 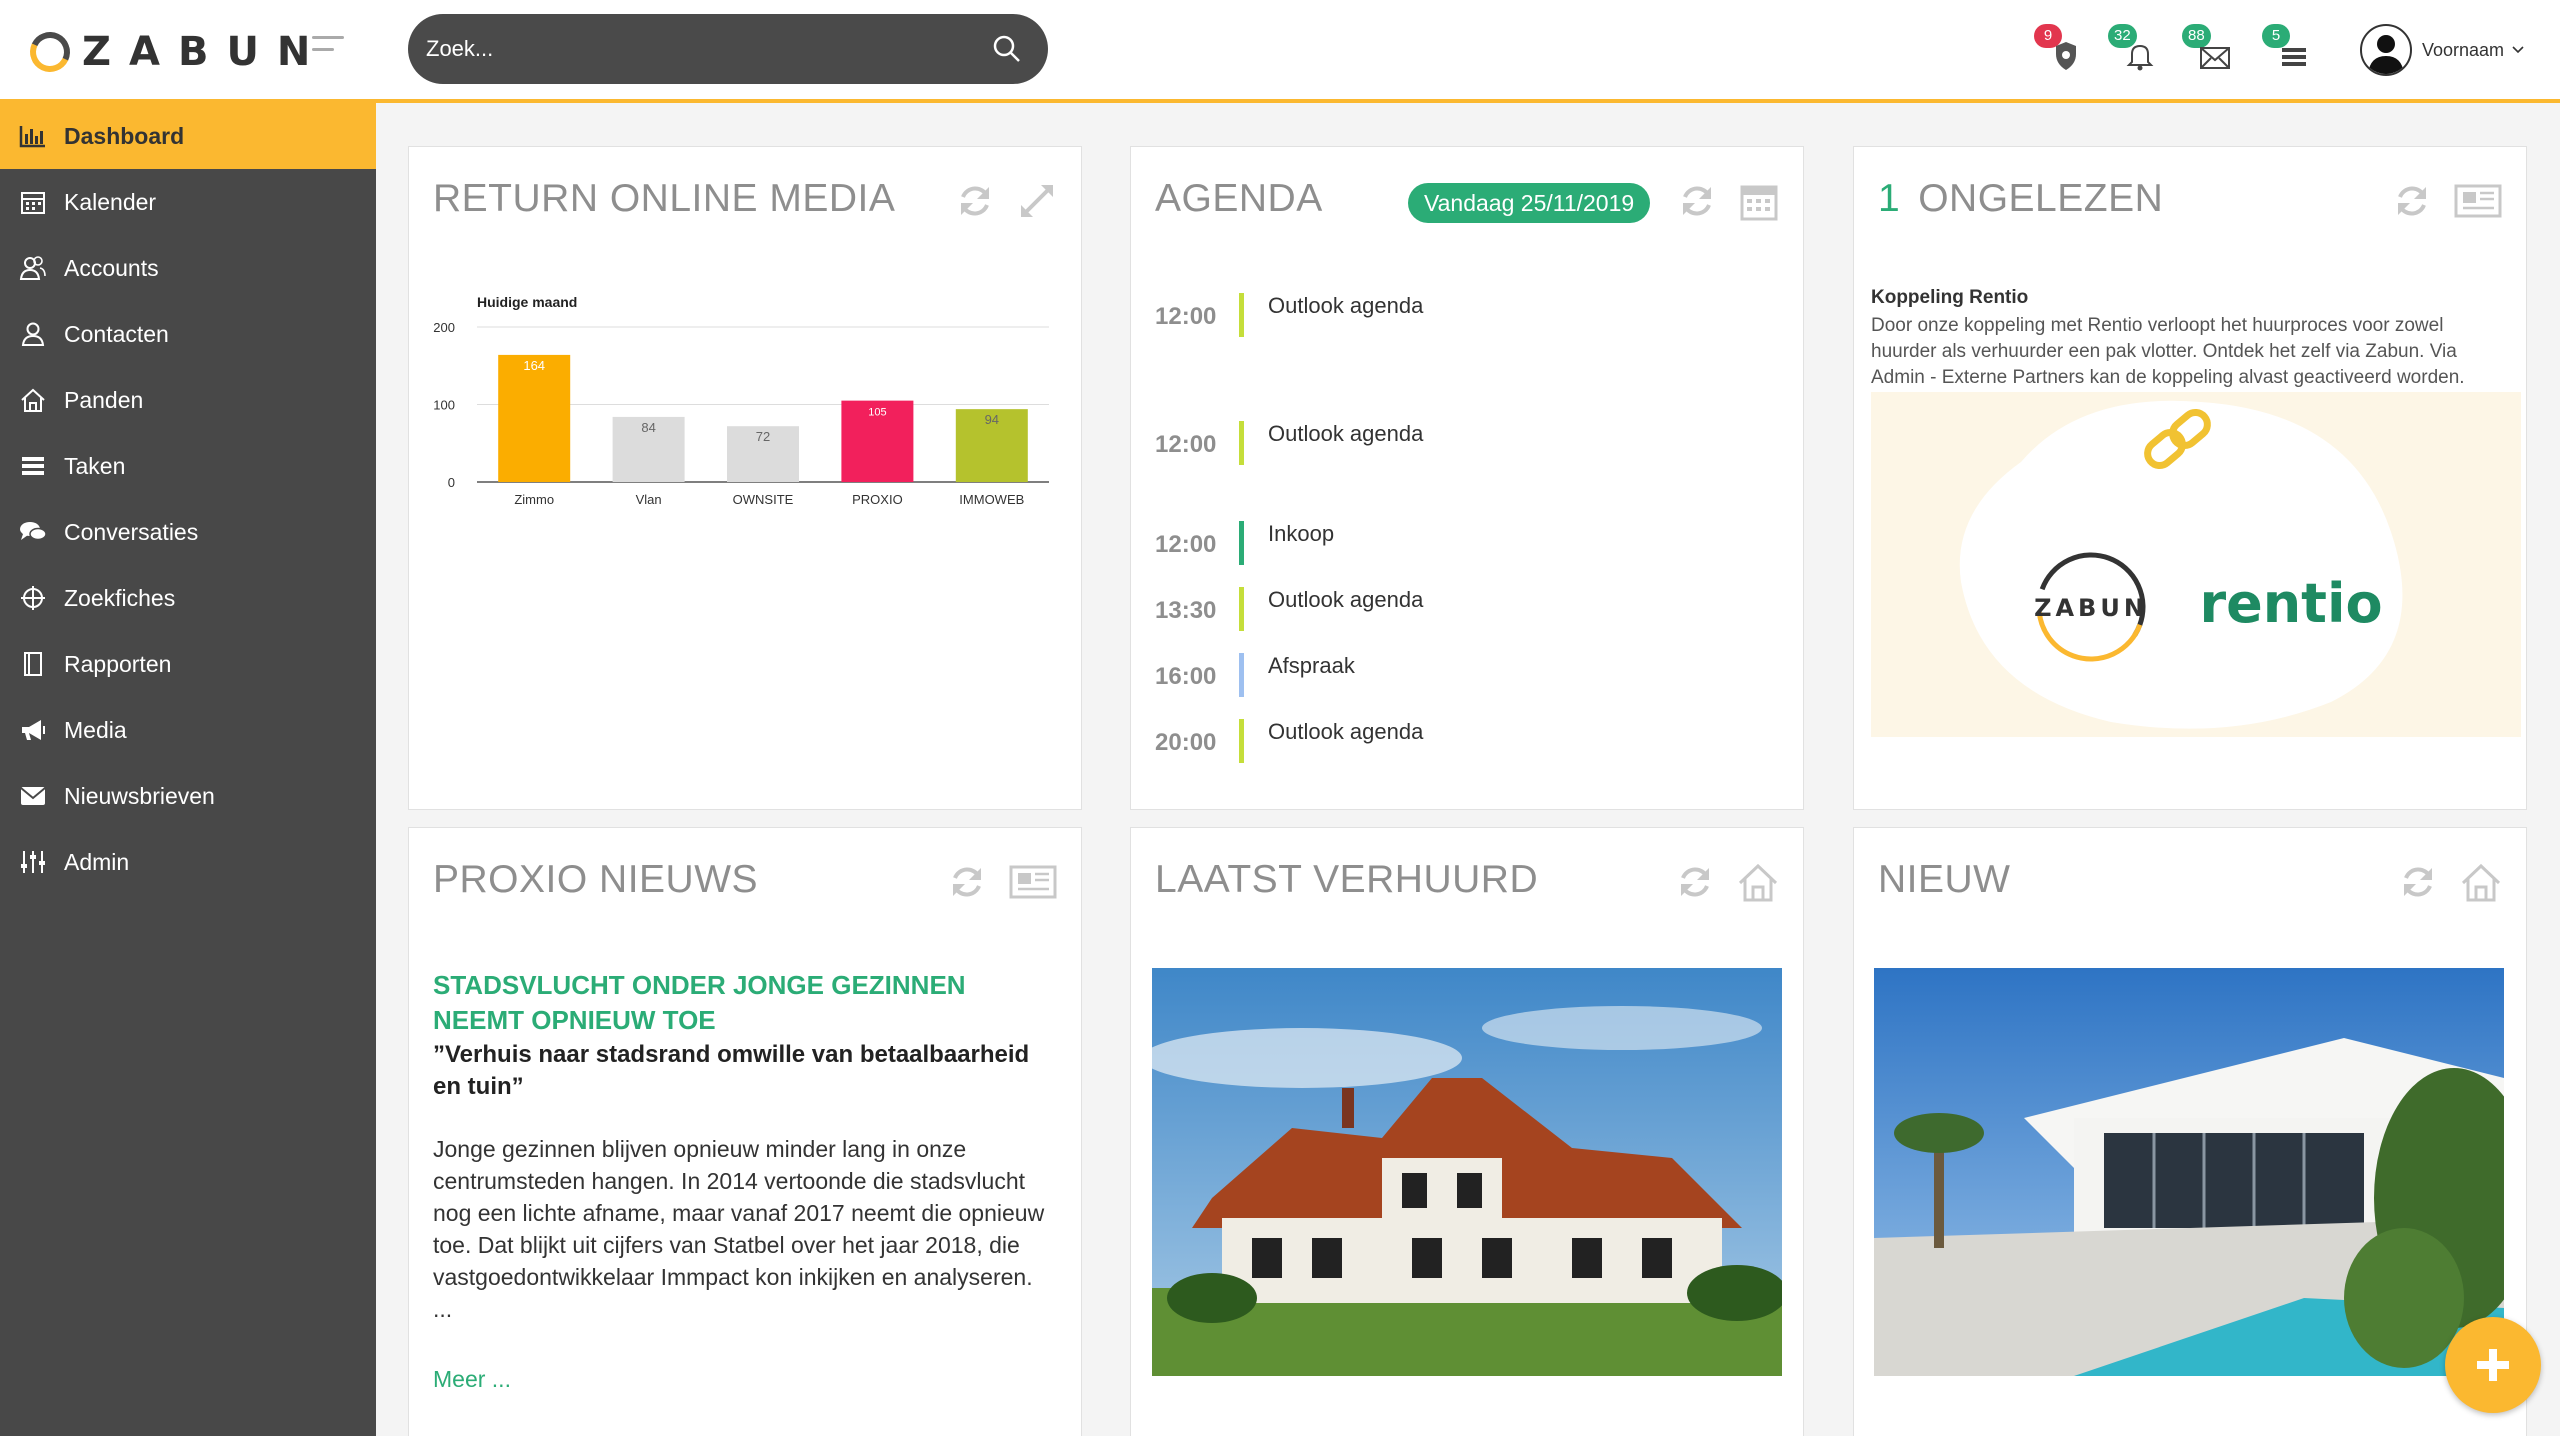 I want to click on sidebar-item-label: Media, so click(x=95, y=729).